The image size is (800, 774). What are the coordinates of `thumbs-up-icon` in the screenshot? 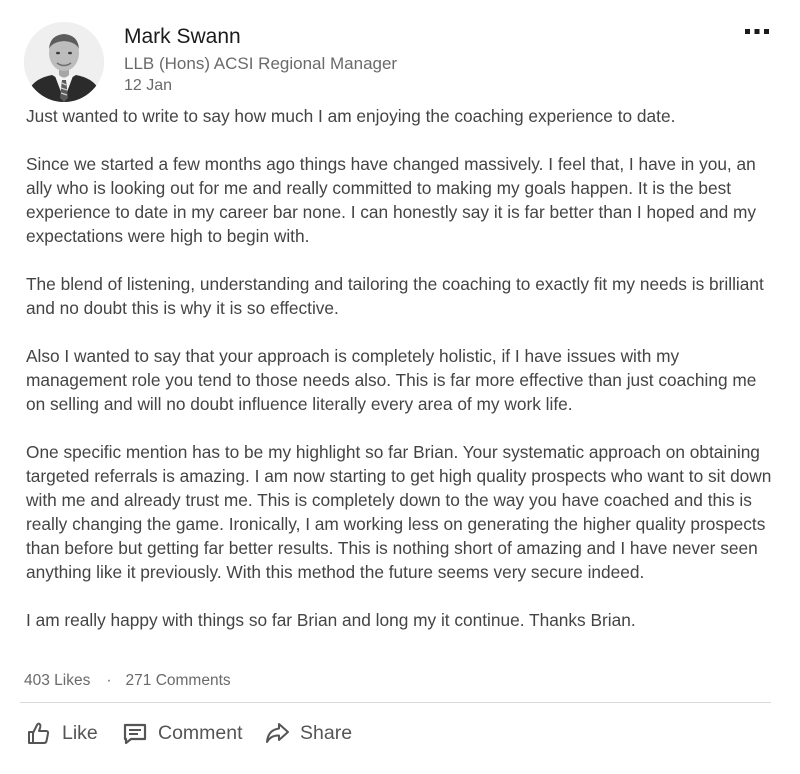 It's located at (39, 733).